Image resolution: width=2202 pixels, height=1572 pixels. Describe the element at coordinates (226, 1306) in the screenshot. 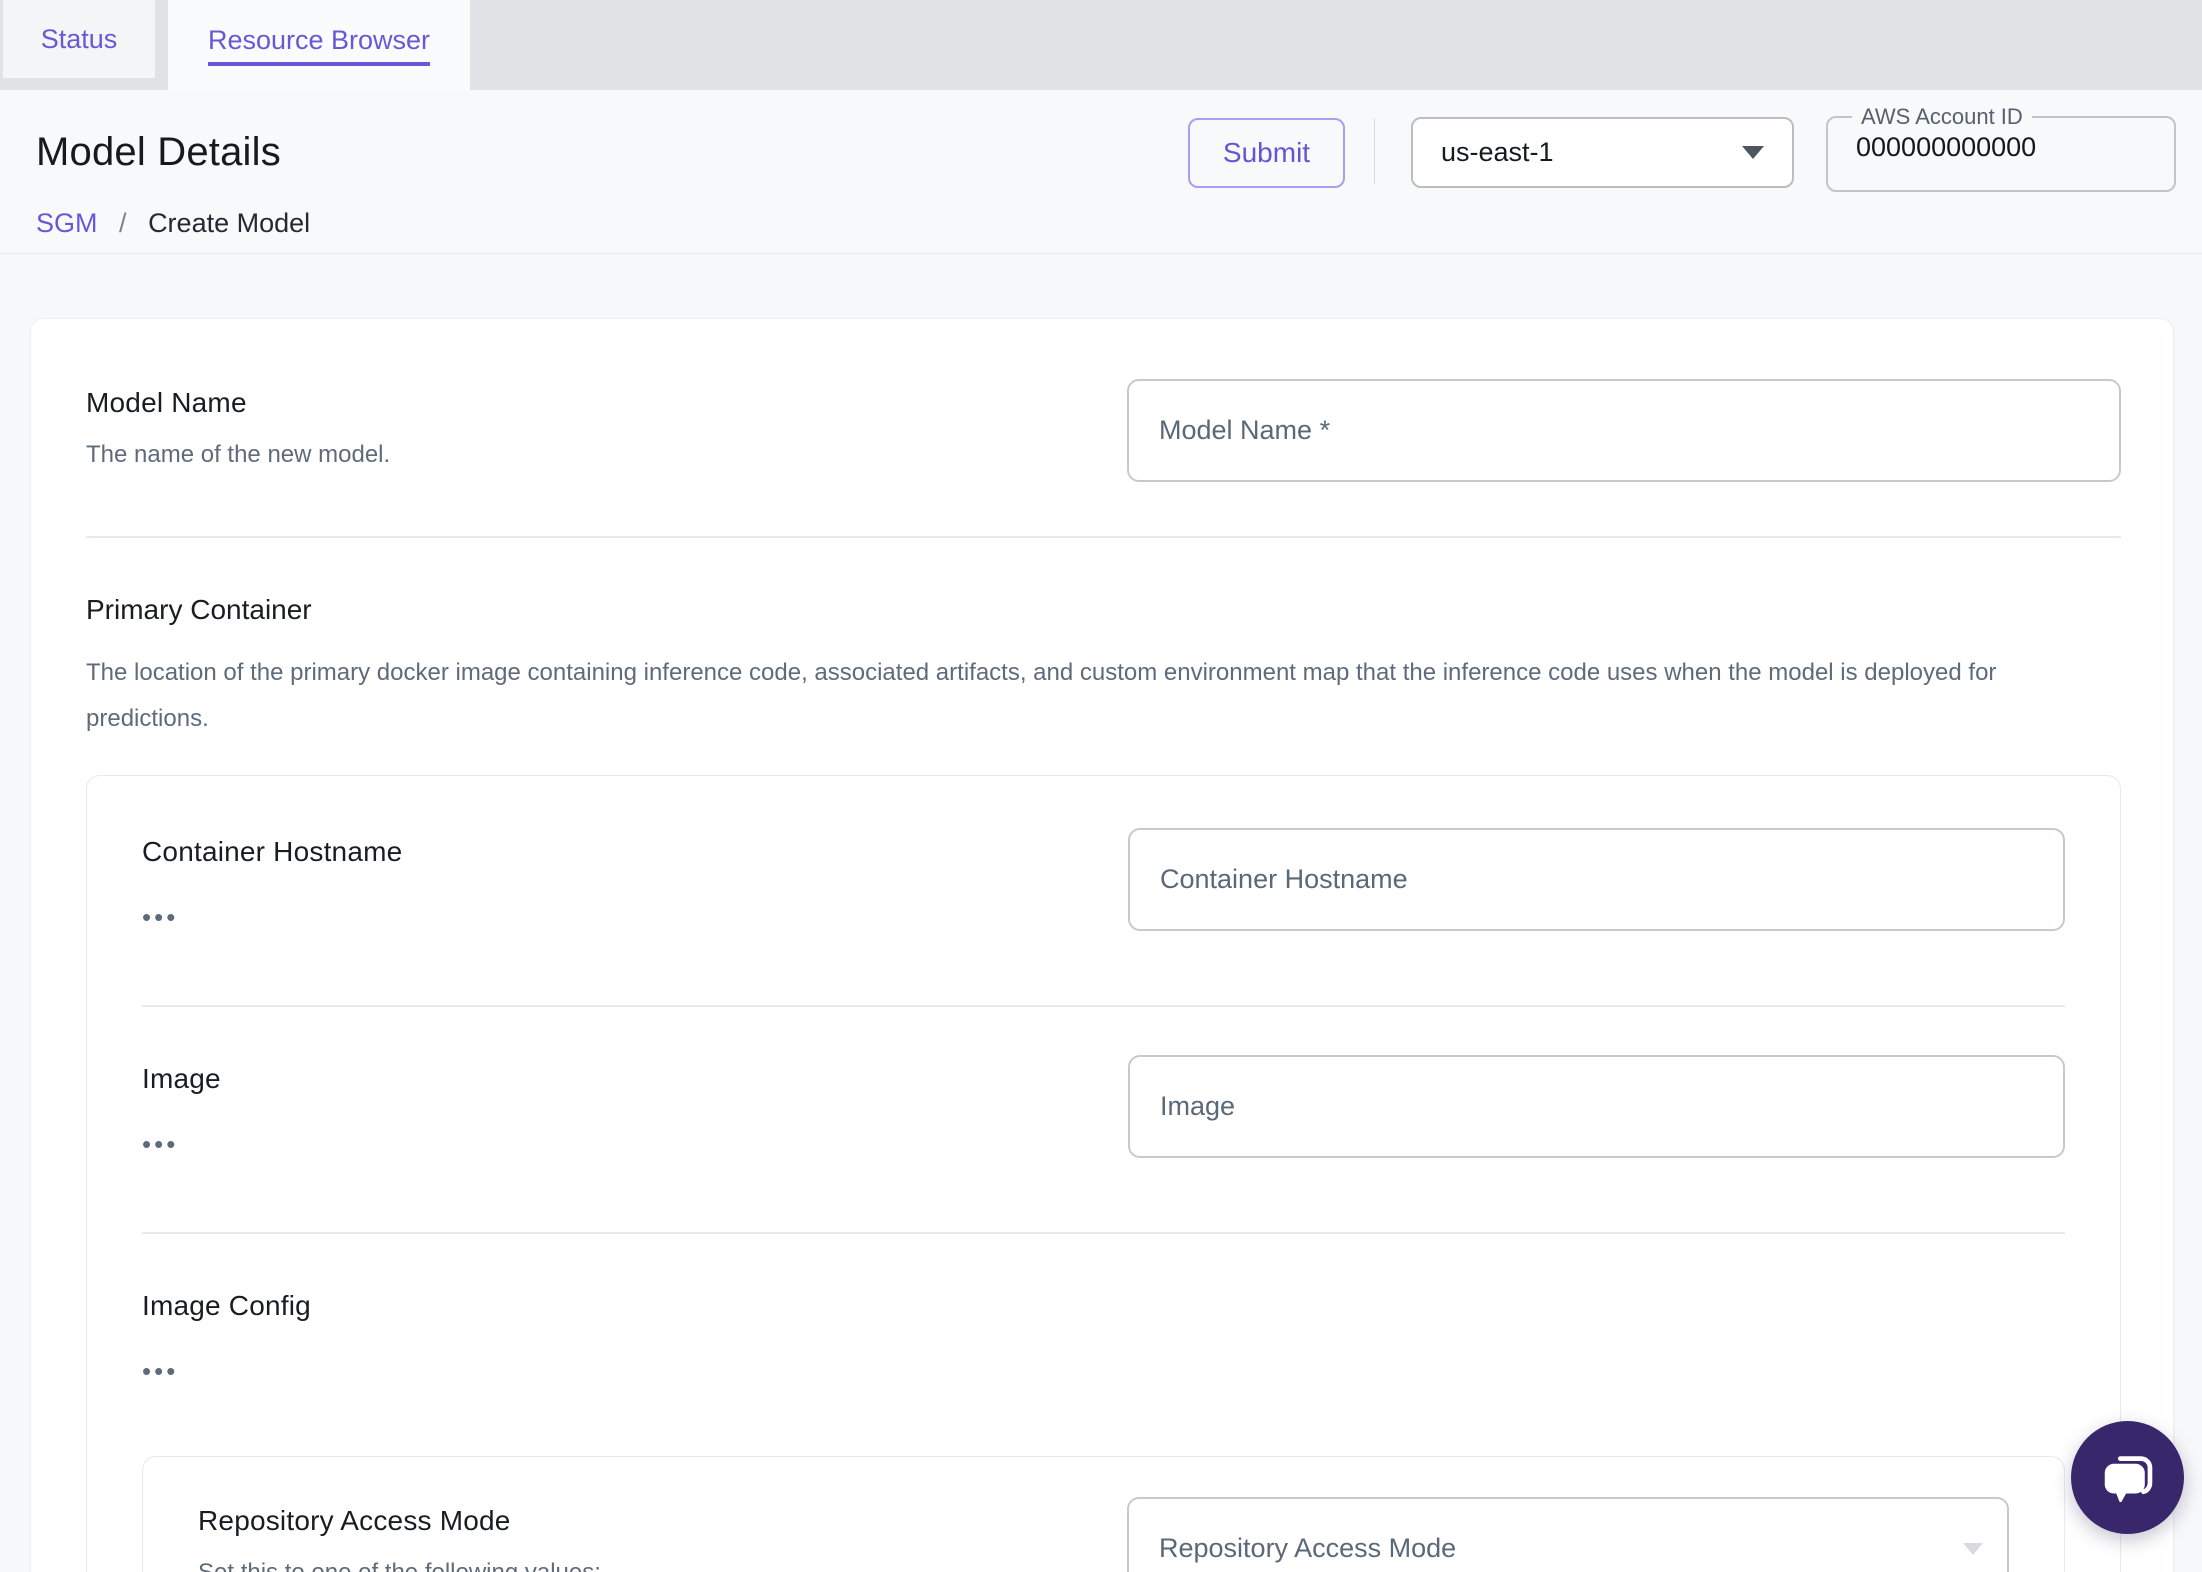

I see `image-config-heading: Image Config` at that location.